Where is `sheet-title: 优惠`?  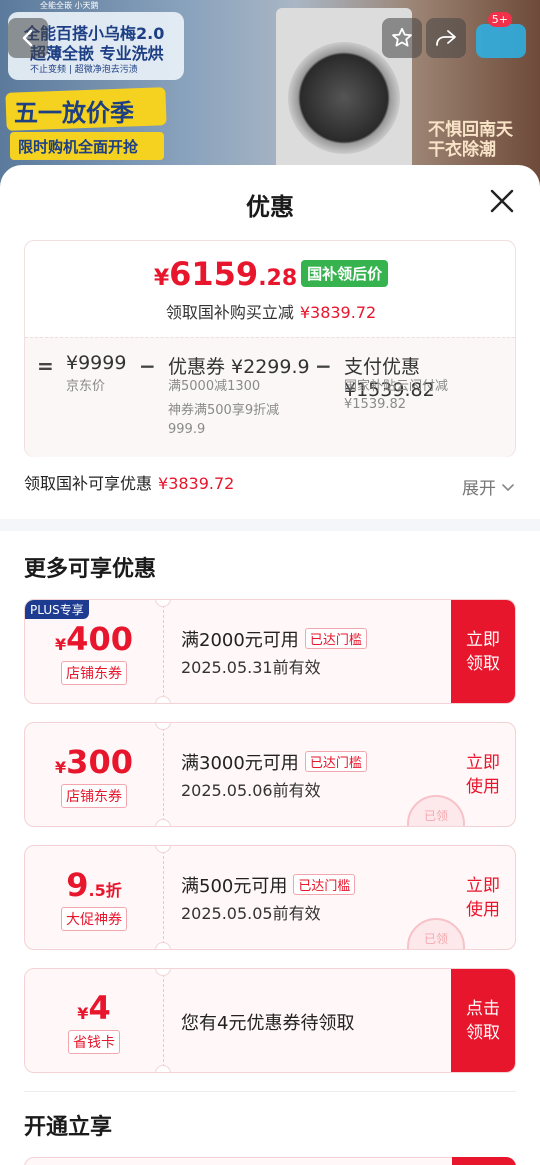 sheet-title: 优惠 is located at coordinates (270, 207).